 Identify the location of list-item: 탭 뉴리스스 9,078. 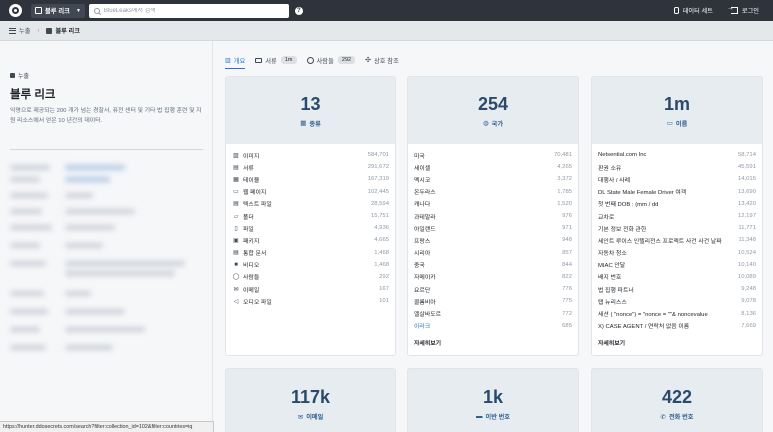
(677, 301).